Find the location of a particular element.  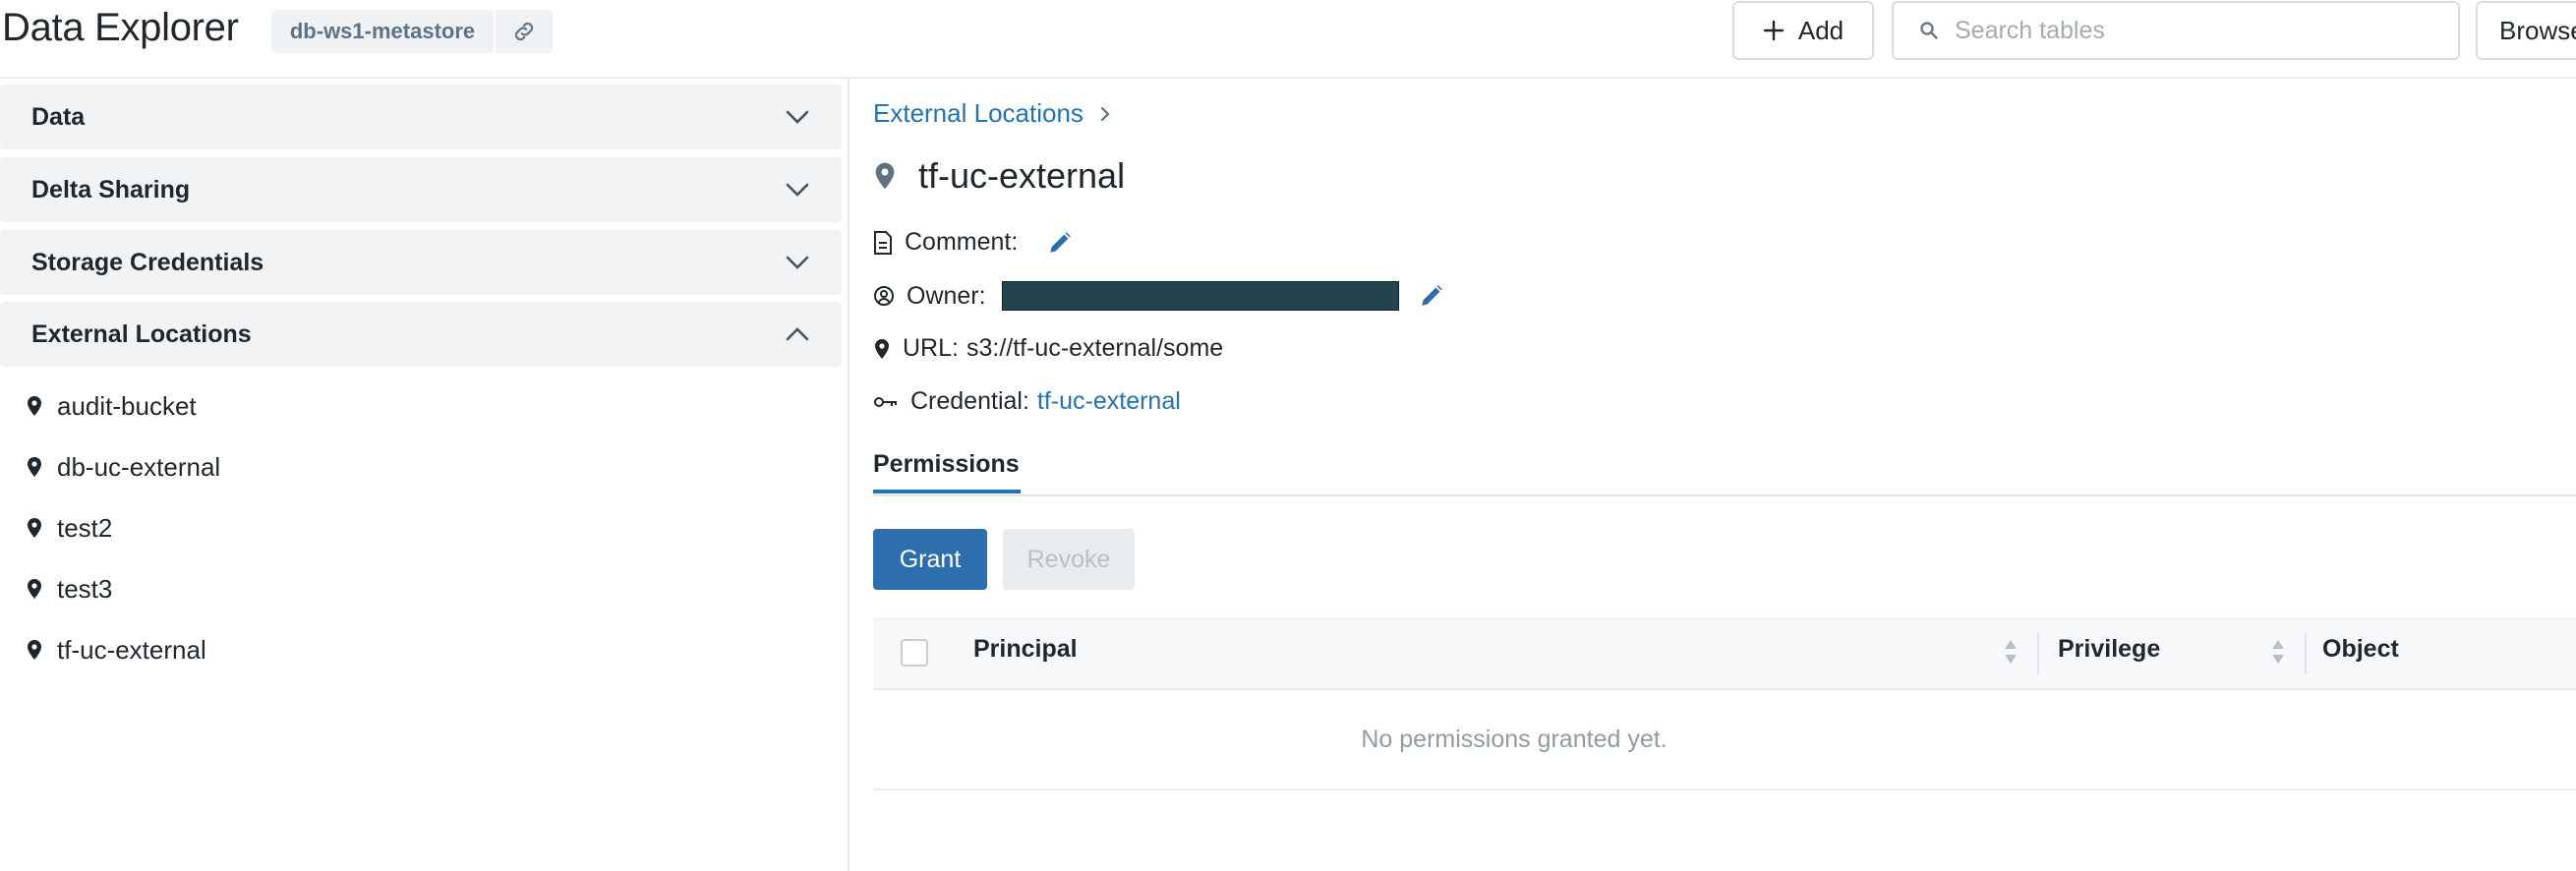

page-title: tf-uc-external is located at coordinates (999, 176).